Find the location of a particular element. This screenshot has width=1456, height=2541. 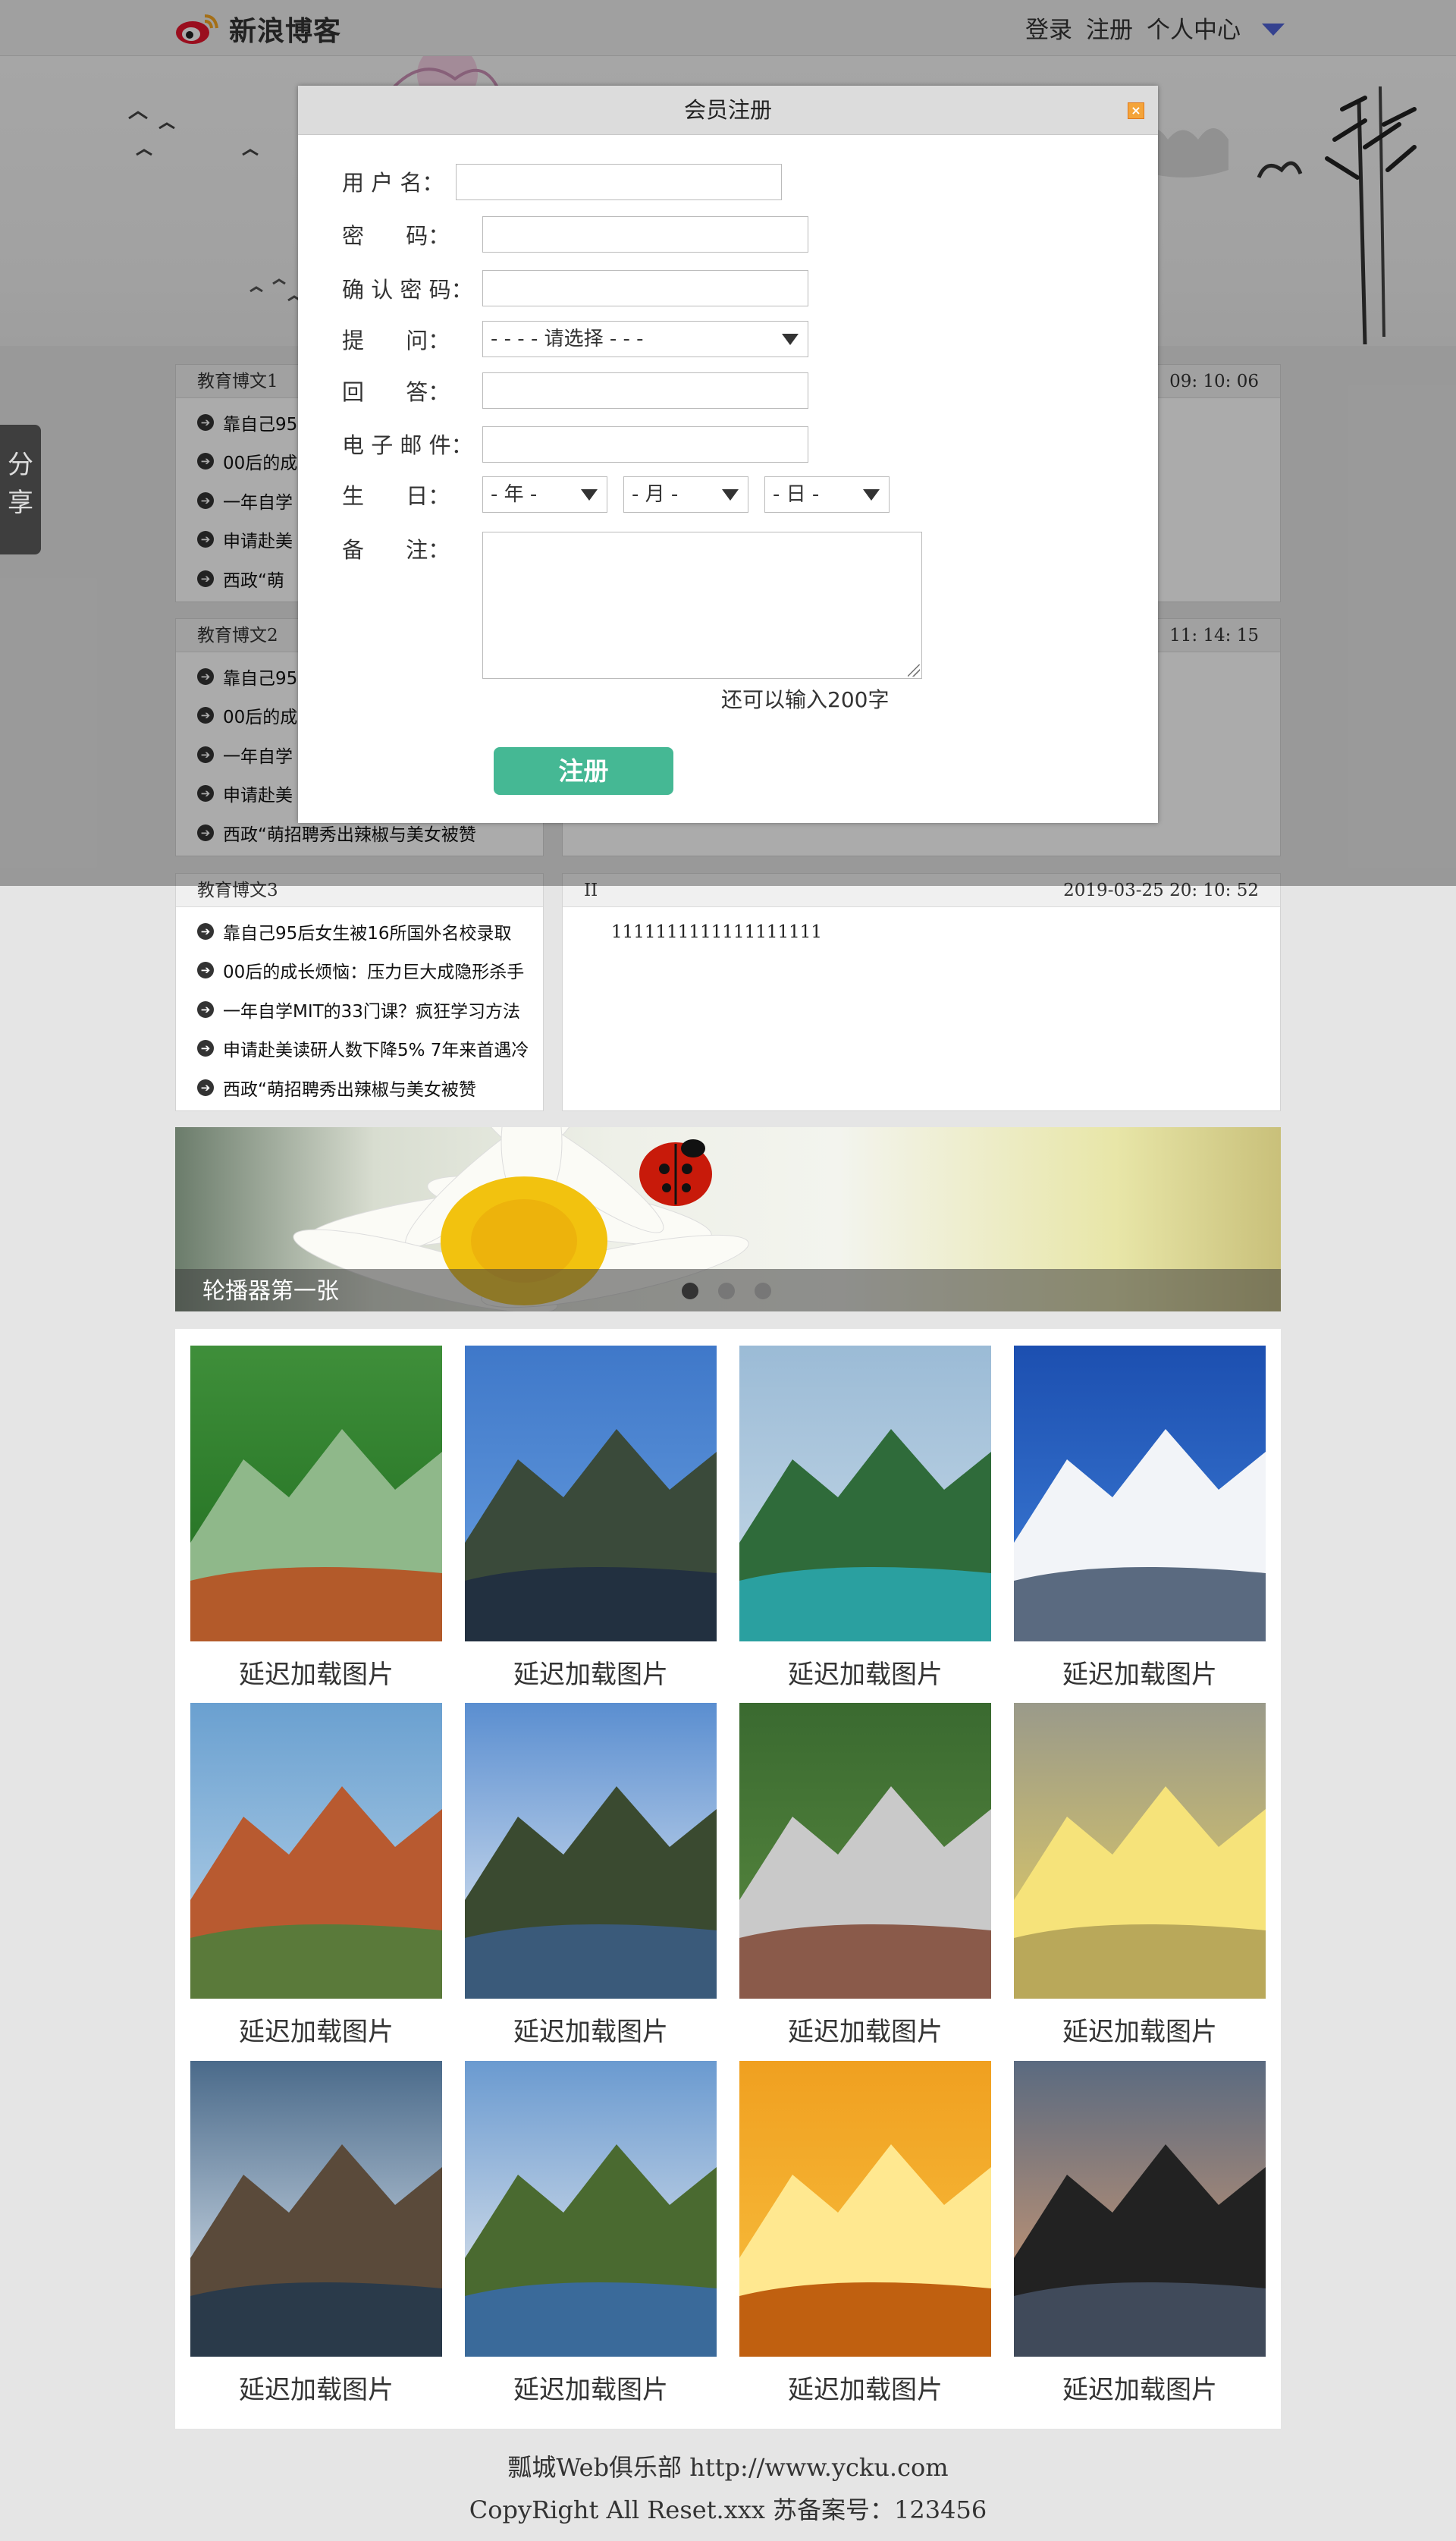

note-textarea is located at coordinates (702, 606).